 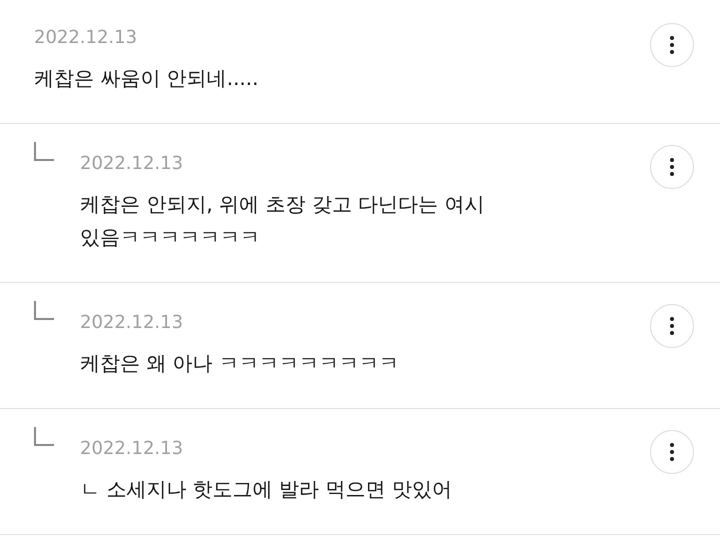 What do you see at coordinates (240, 363) in the screenshot?
I see `comment-text: 케찹은 왜 아나 ㅋㅋㅋㅋㅋㅋㅋㅋㅋ` at bounding box center [240, 363].